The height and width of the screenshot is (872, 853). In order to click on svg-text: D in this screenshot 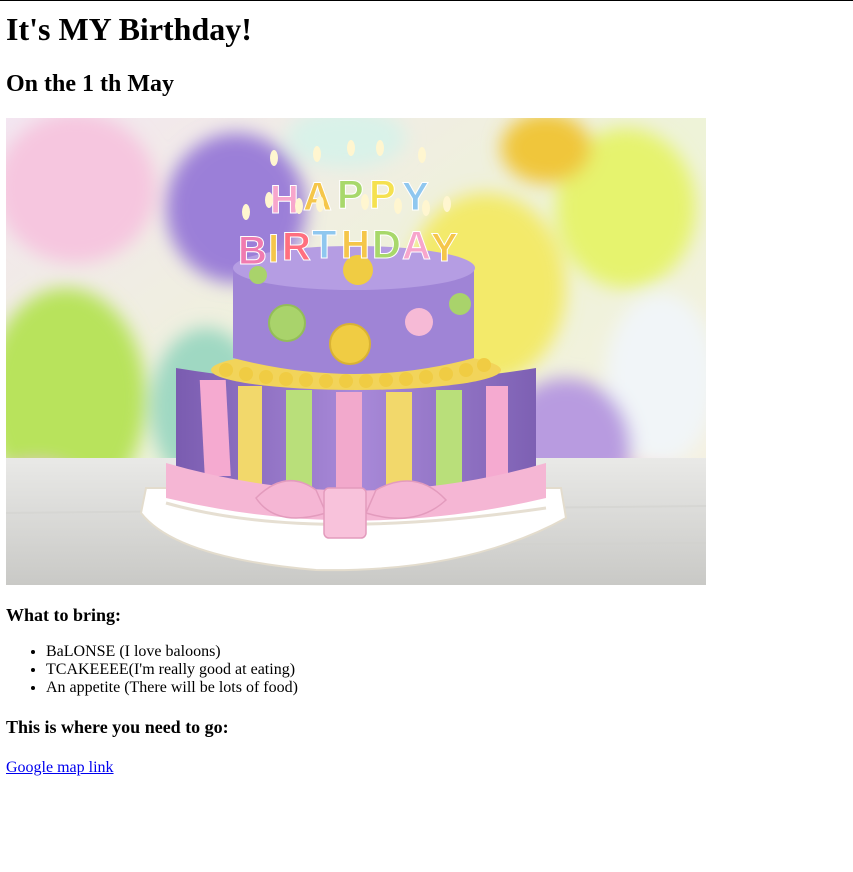, I will do `click(386, 245)`.